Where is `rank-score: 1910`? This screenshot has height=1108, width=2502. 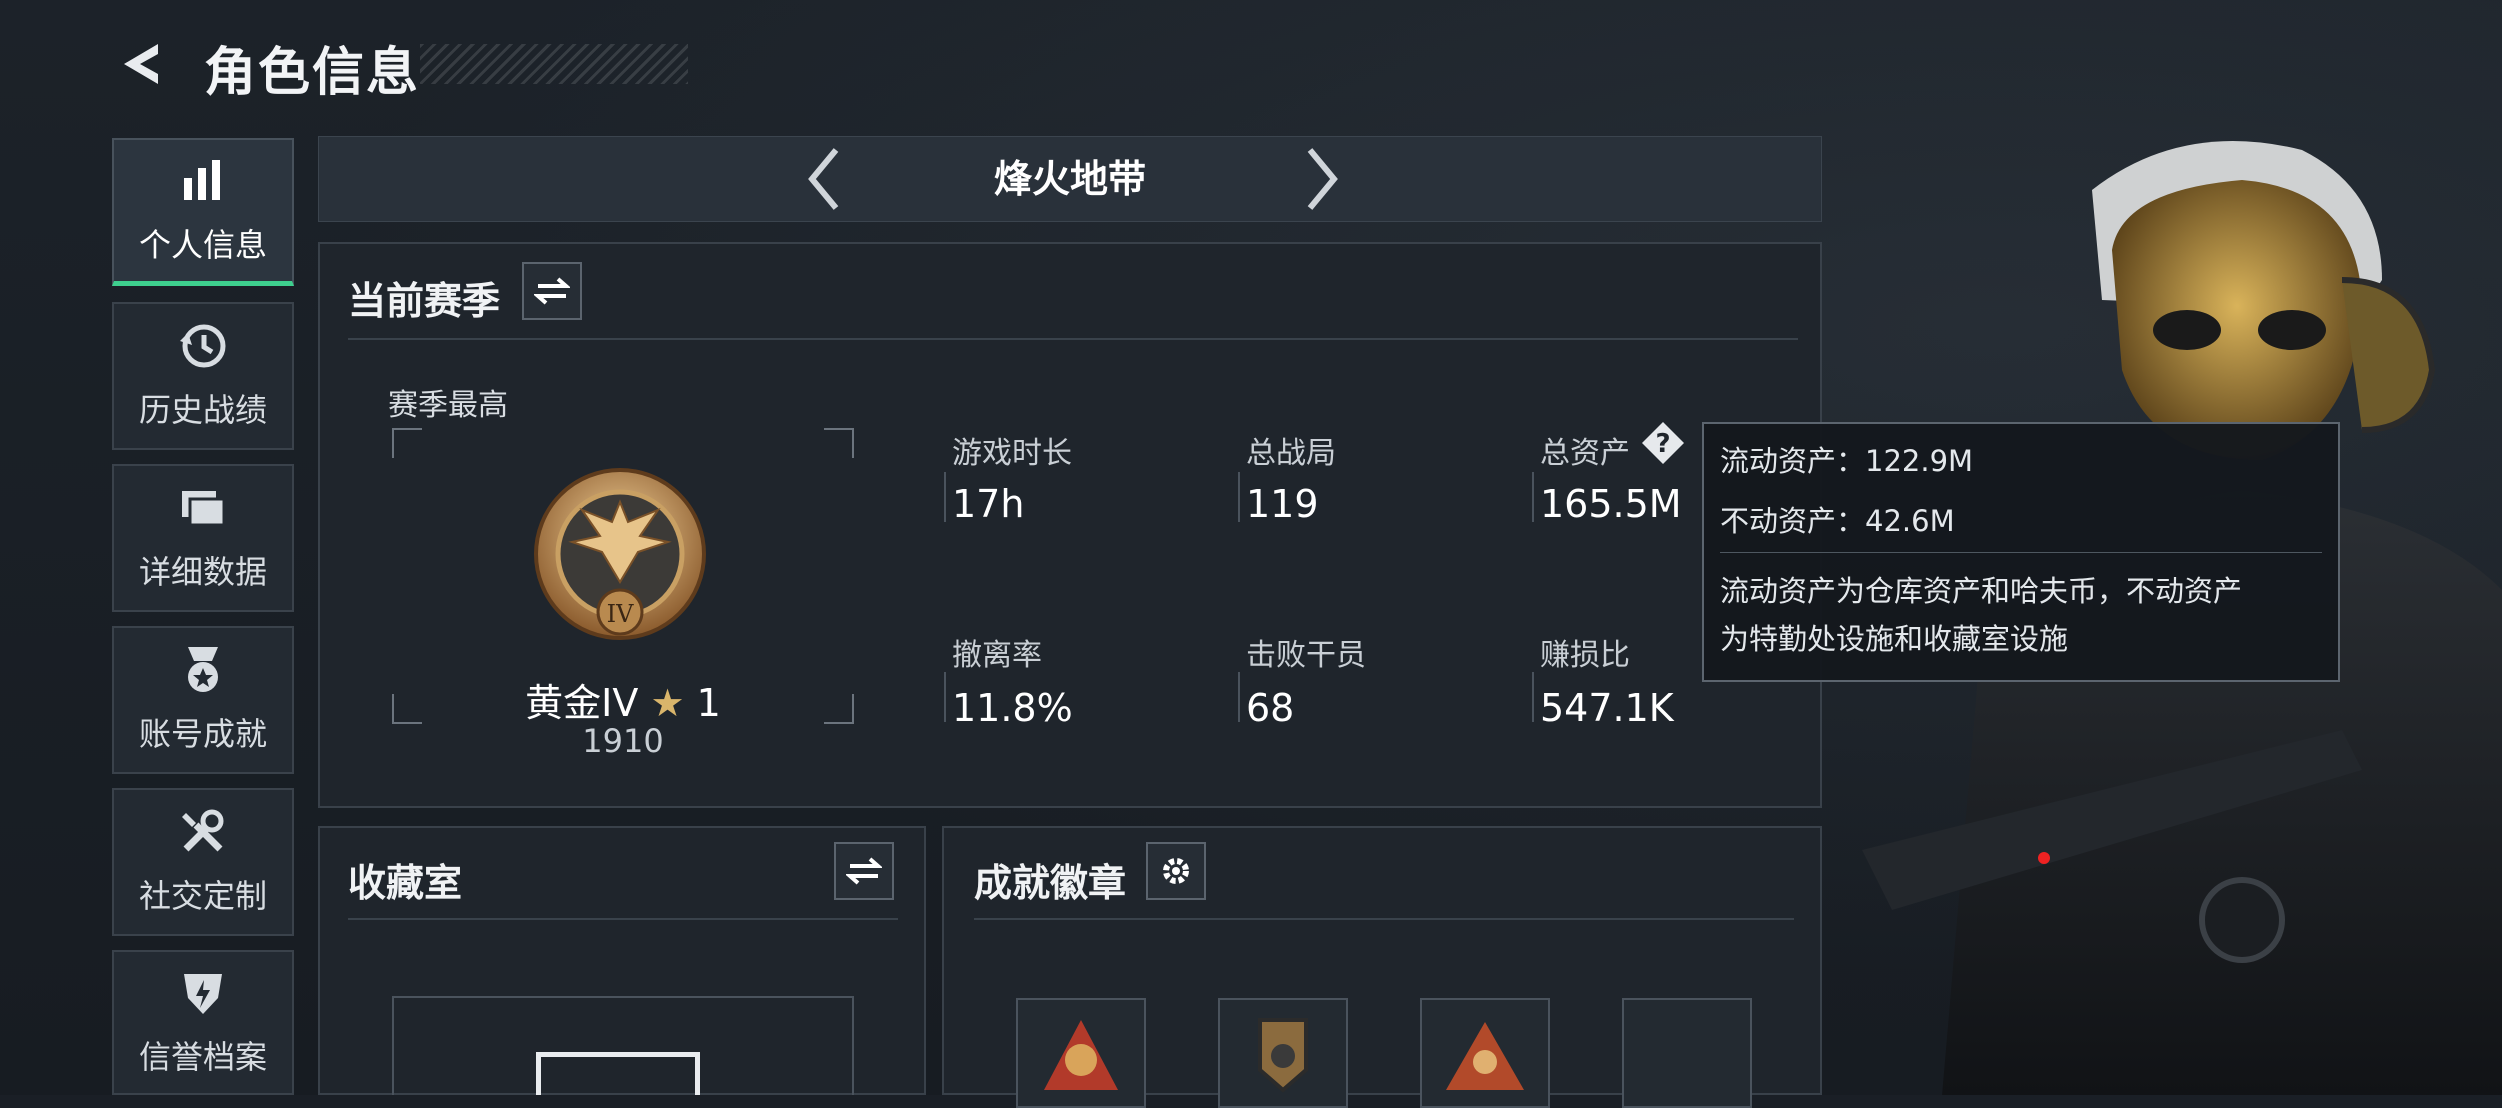 rank-score: 1910 is located at coordinates (623, 741).